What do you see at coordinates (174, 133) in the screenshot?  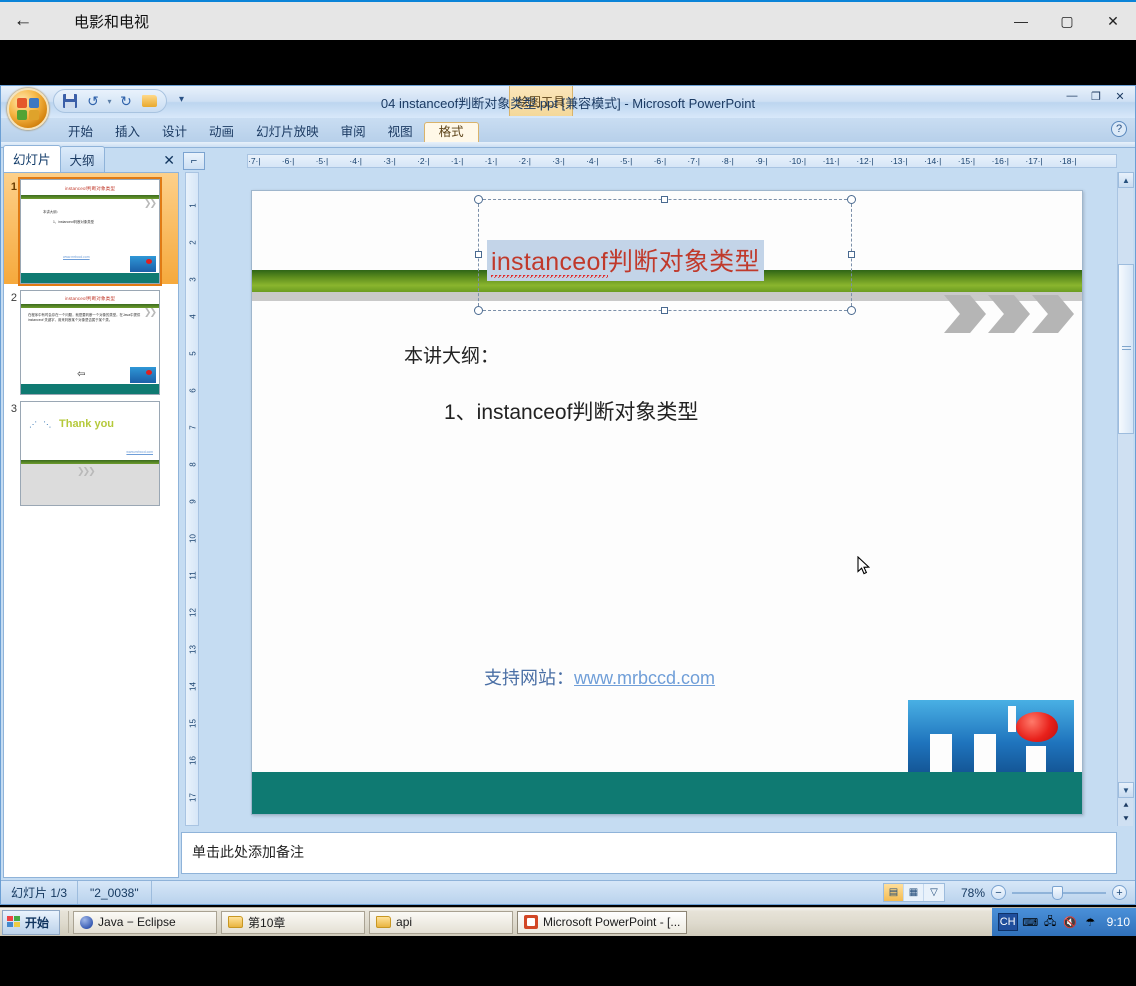 I see `tab-design: 设计` at bounding box center [174, 133].